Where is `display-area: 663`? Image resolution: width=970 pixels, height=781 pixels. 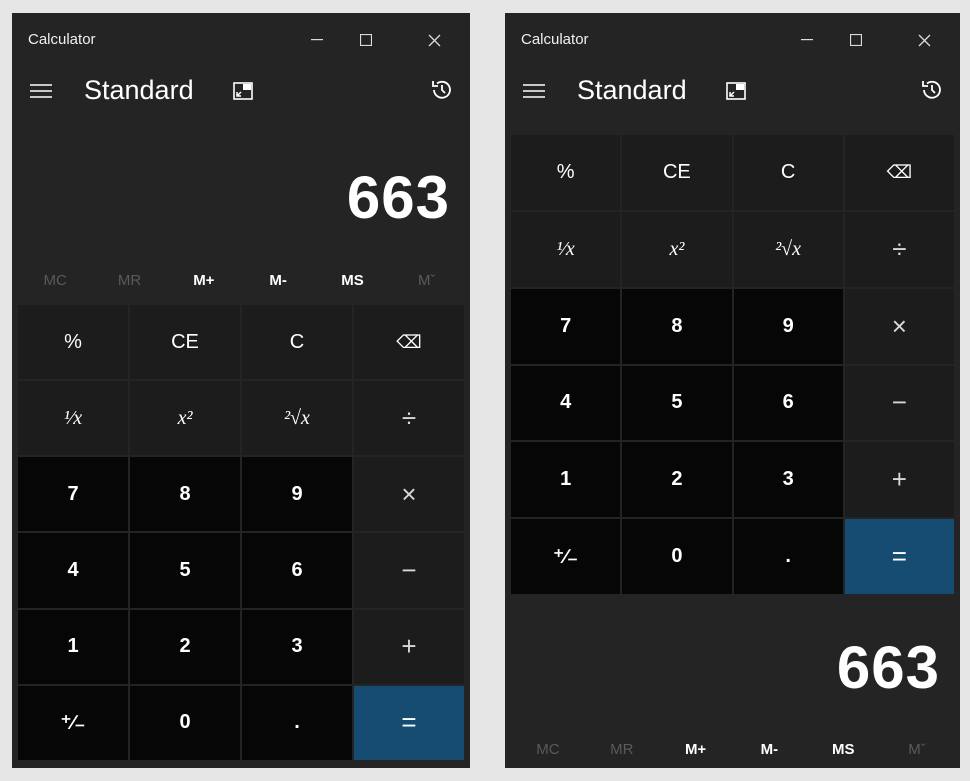
display-area: 663 is located at coordinates (732, 663).